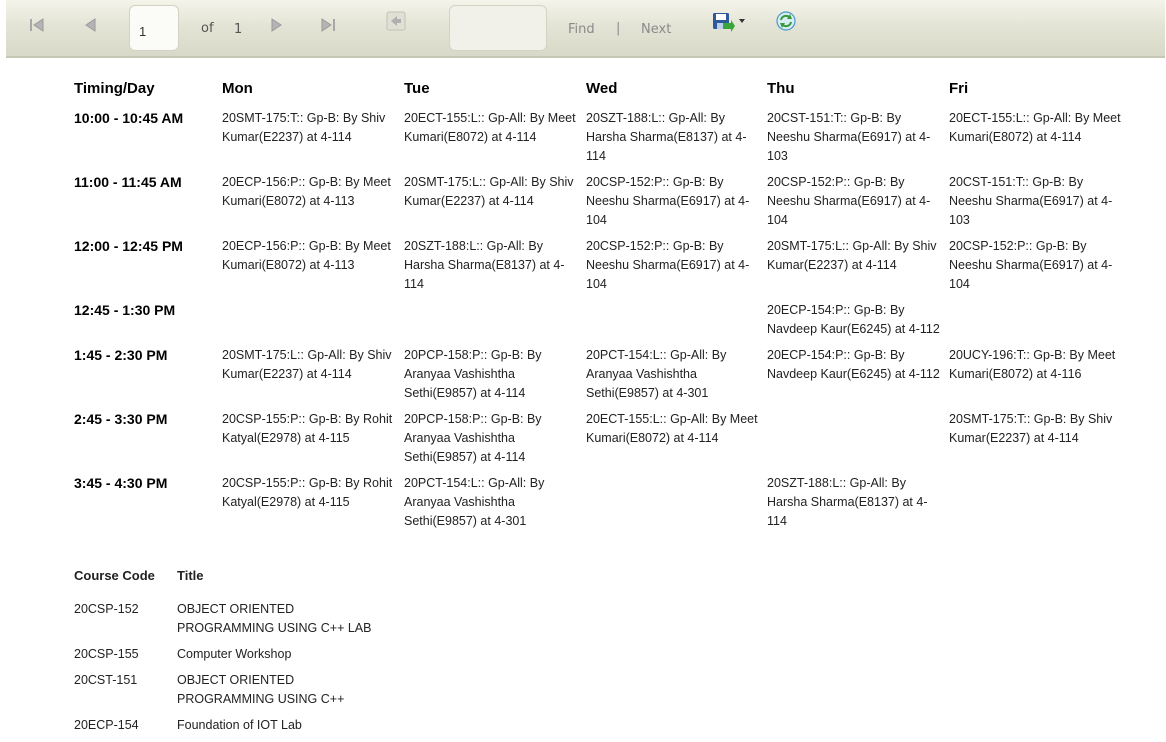 The width and height of the screenshot is (1166, 742). What do you see at coordinates (121, 355) in the screenshot?
I see `time-slot: 1:45 - 2:30 PM` at bounding box center [121, 355].